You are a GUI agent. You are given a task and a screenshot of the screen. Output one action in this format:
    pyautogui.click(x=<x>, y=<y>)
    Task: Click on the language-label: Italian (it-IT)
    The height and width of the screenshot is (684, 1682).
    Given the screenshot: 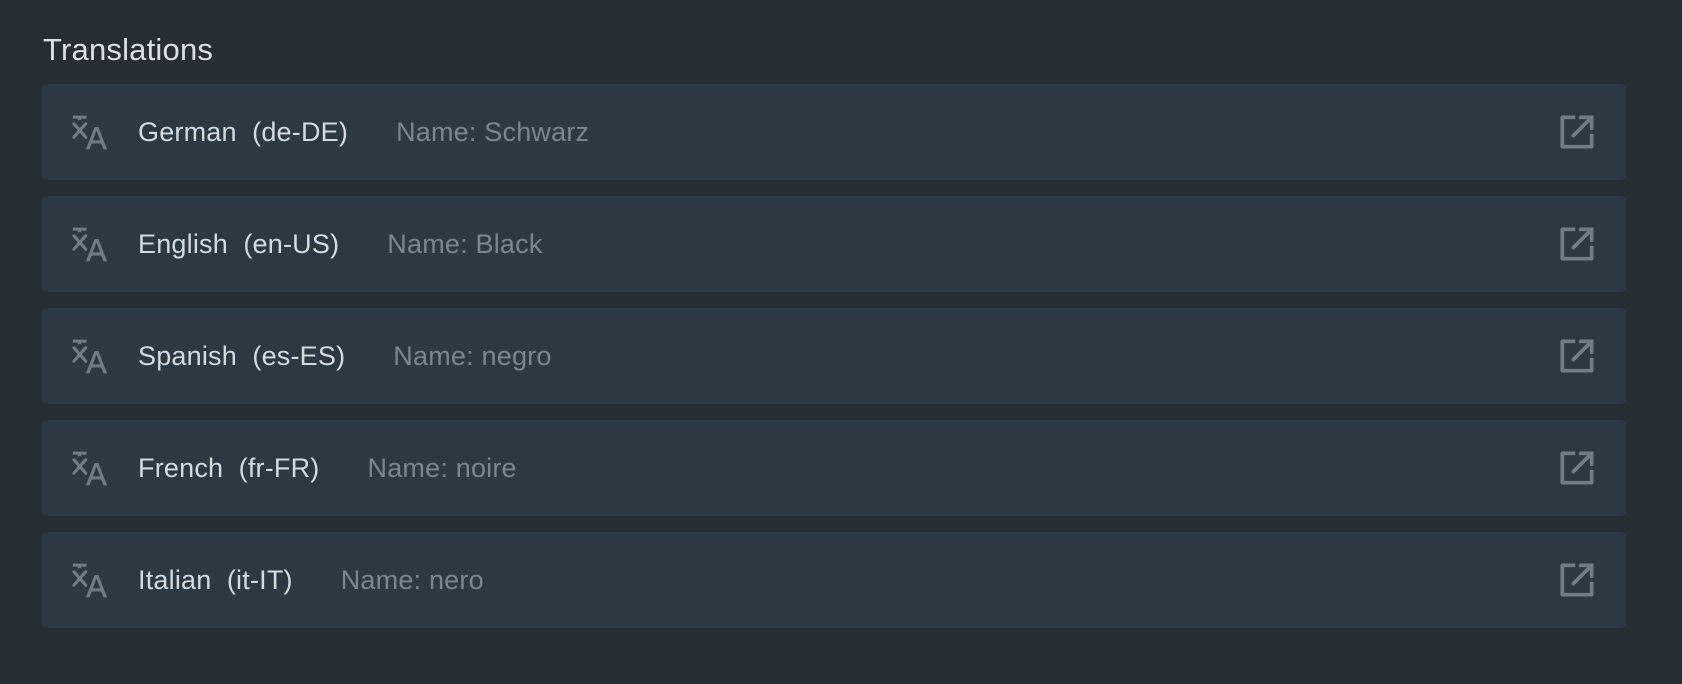 What is the action you would take?
    pyautogui.click(x=215, y=579)
    